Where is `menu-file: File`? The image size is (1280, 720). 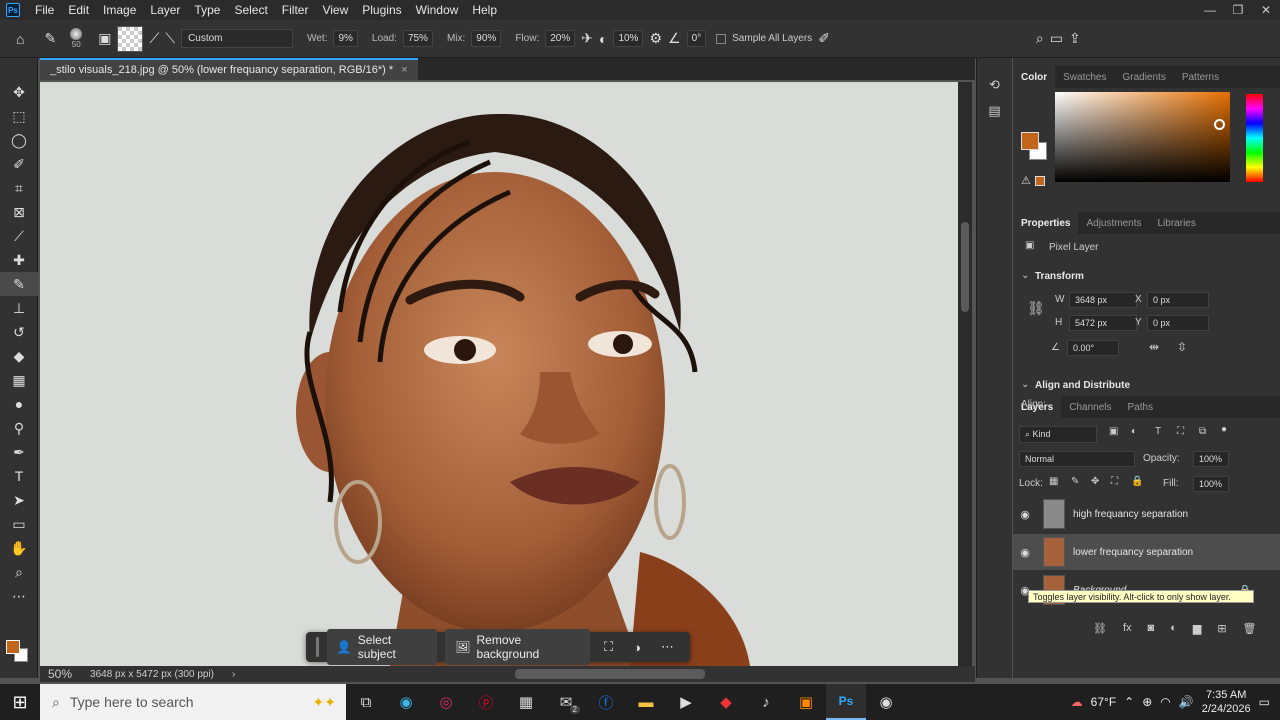 menu-file: File is located at coordinates (44, 10).